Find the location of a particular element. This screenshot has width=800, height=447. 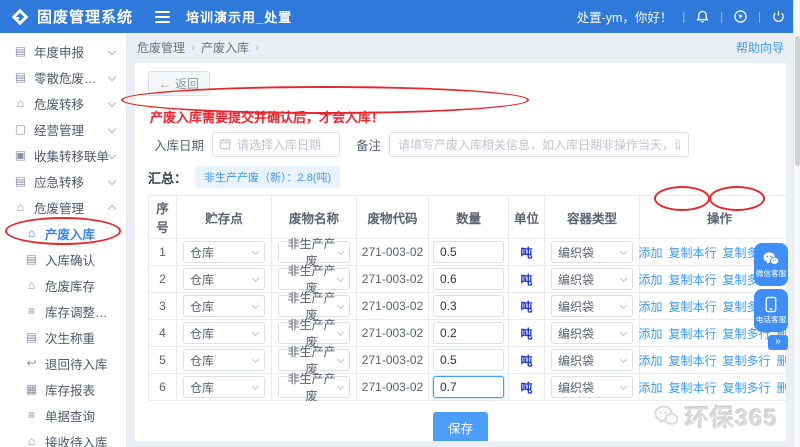

sidebar-item-label: 单据查询 is located at coordinates (70, 416).